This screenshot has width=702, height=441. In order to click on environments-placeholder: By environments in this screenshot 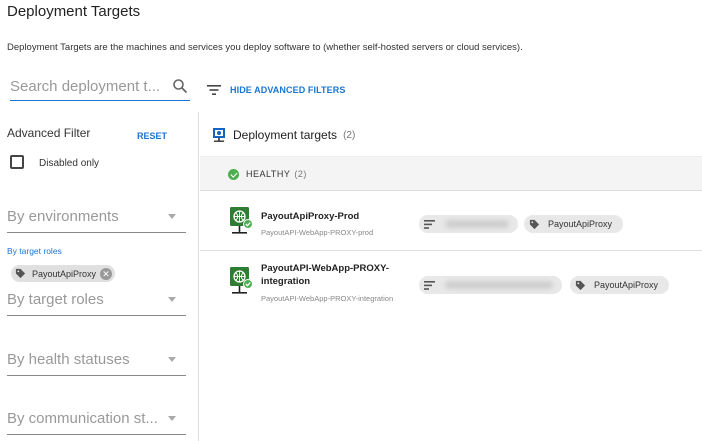, I will do `click(63, 216)`.